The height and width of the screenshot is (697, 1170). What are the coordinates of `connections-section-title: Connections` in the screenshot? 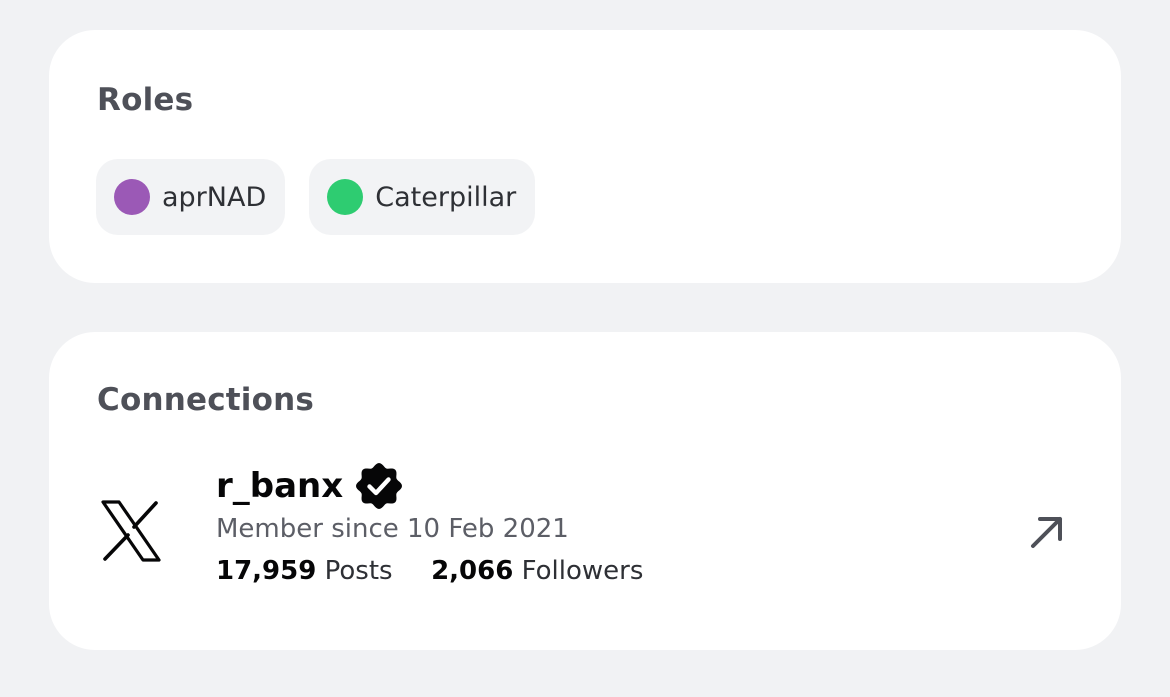 It's located at (206, 400).